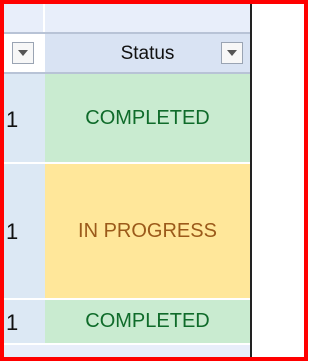  Describe the element at coordinates (24, 232) in the screenshot. I see `table-row-2-left-cell: 1` at that location.